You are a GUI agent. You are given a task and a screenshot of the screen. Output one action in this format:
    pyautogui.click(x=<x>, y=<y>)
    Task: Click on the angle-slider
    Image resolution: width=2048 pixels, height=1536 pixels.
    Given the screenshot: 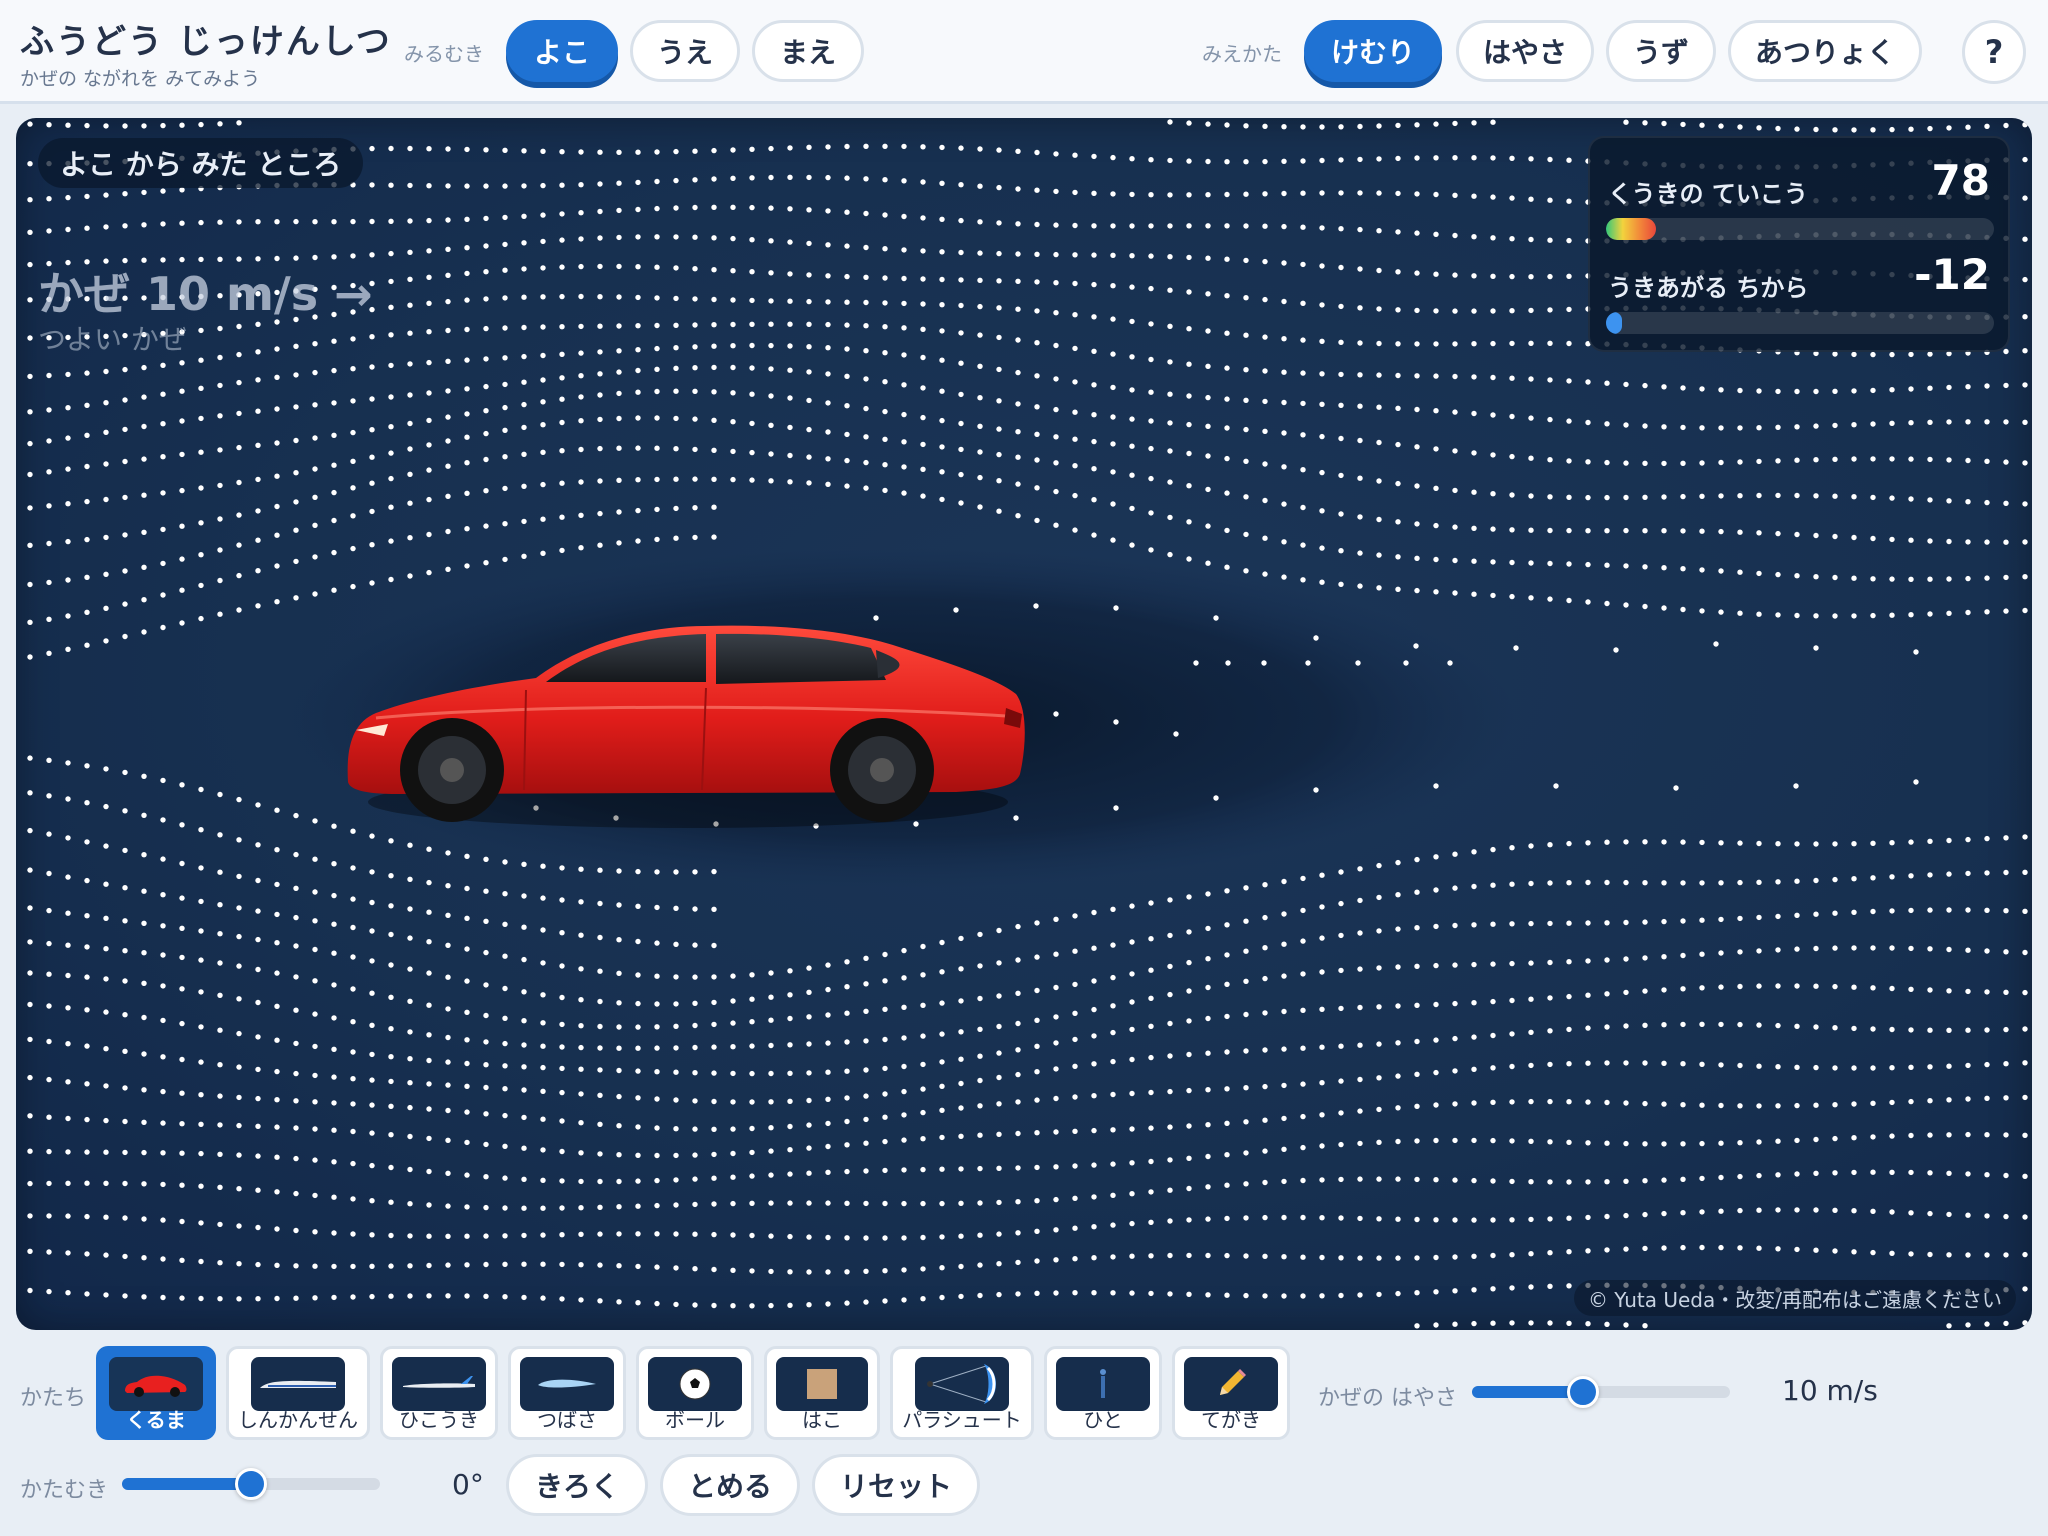 What is the action you would take?
    pyautogui.click(x=251, y=1484)
    